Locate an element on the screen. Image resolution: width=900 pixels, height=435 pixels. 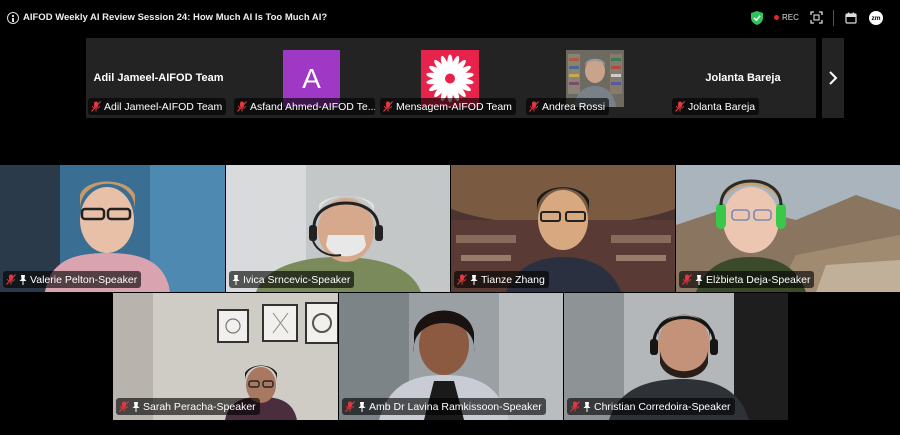
avatar-initial: A is located at coordinates (311, 78).